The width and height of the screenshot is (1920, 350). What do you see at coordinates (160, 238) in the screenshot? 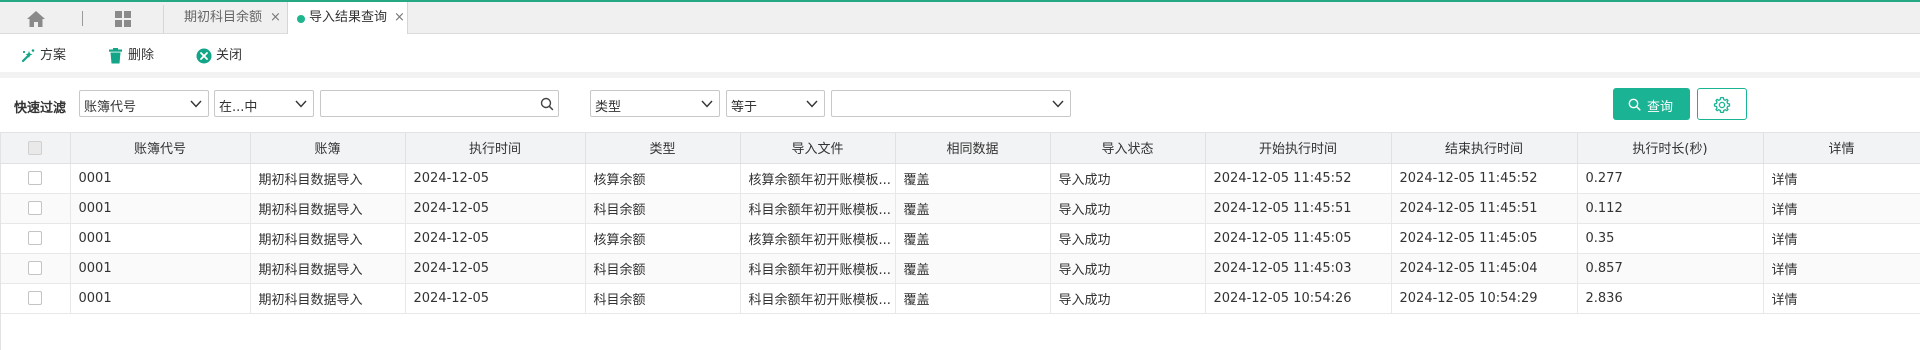
I see `book-code-cell: 0001` at bounding box center [160, 238].